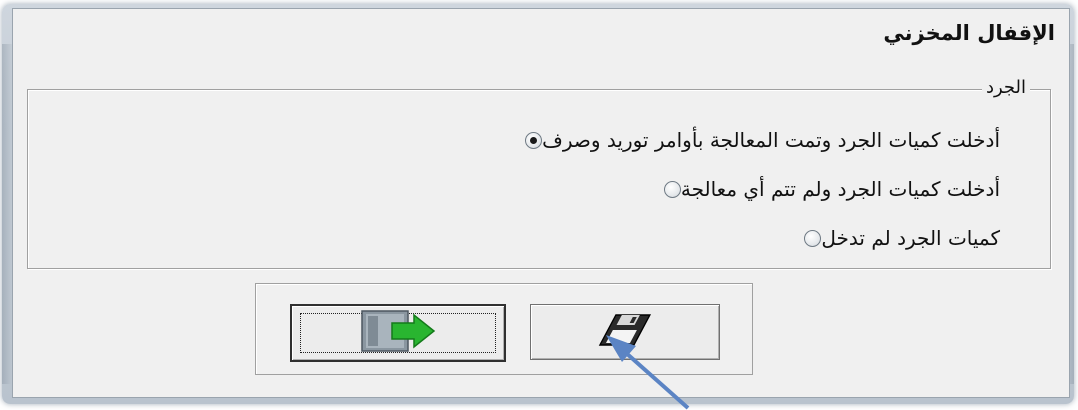 The image size is (1078, 410). Describe the element at coordinates (969, 33) in the screenshot. I see `dialog-title: الإقفال المخزني` at that location.